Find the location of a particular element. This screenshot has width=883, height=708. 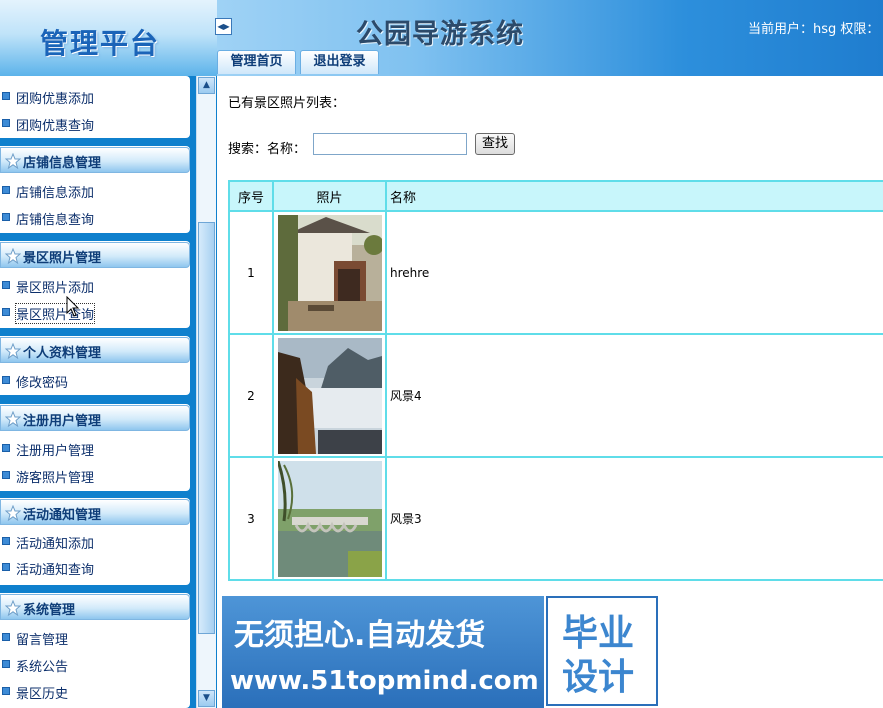

scroll-down-arrow-icon: ▼ is located at coordinates (206, 698).